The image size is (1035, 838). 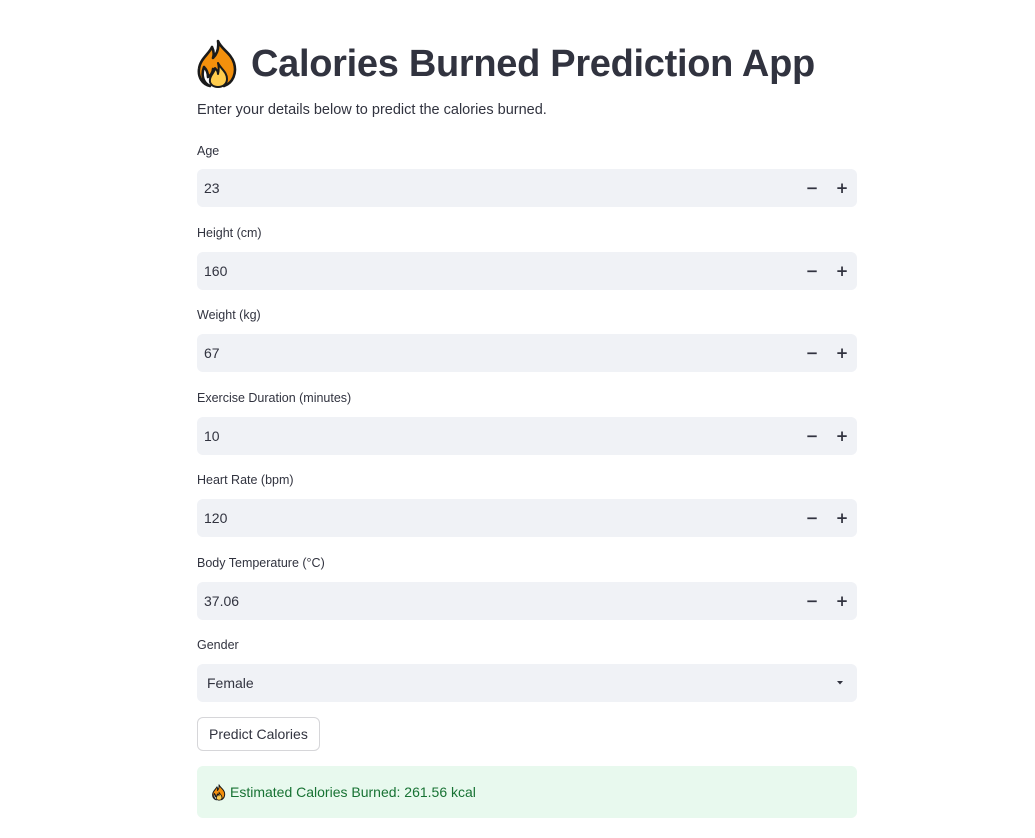 What do you see at coordinates (842, 271) in the screenshot?
I see `height-increment-button: +` at bounding box center [842, 271].